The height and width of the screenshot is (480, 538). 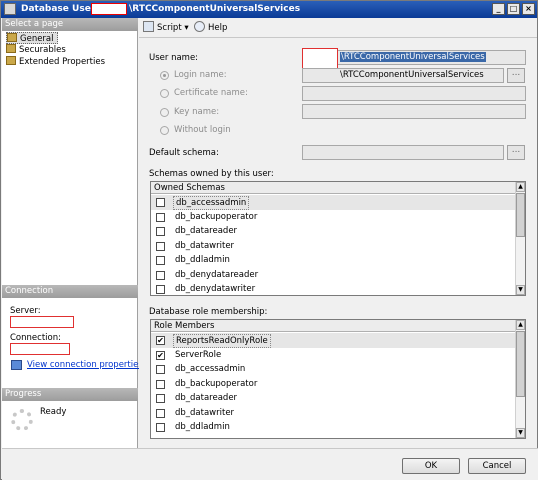 What do you see at coordinates (333, 275) in the screenshot?
I see `table-row: db_denydatareader` at bounding box center [333, 275].